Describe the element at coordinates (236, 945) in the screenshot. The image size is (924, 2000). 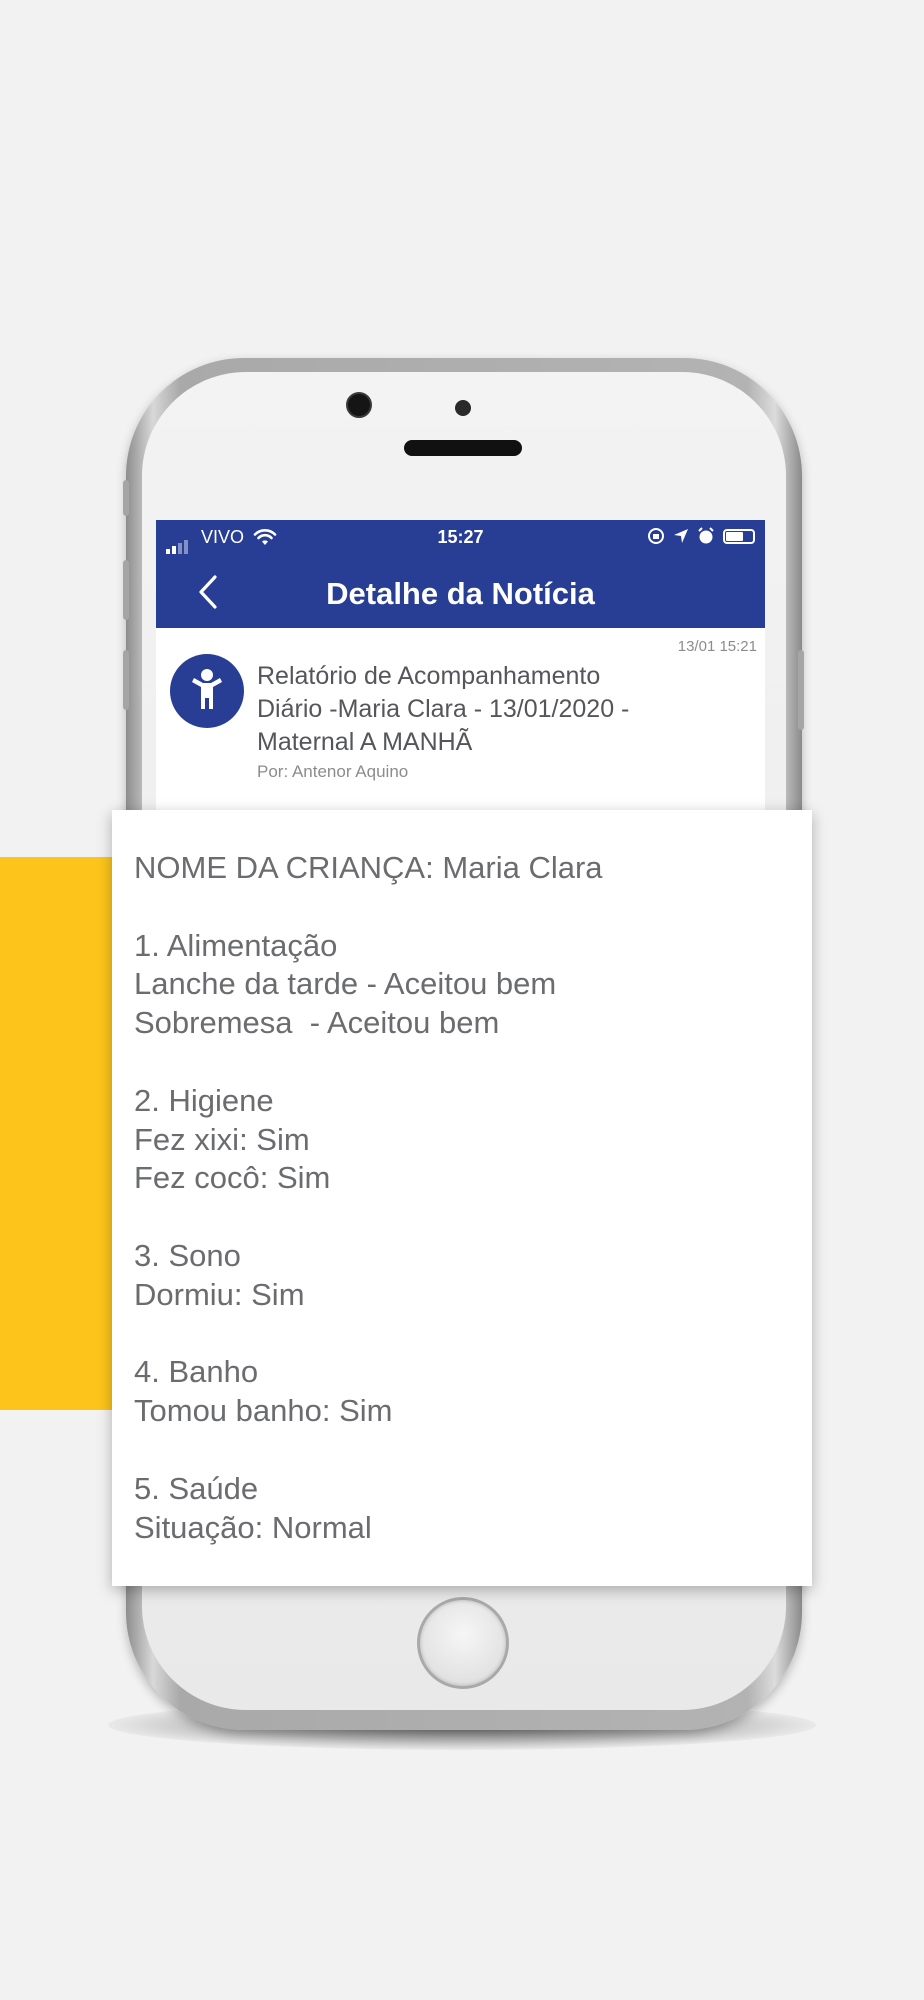
I see `section-heading-feeding: 1. Alimentação` at that location.